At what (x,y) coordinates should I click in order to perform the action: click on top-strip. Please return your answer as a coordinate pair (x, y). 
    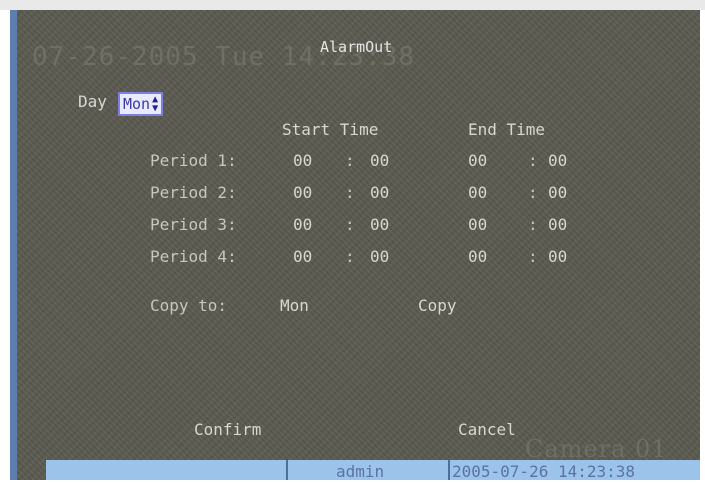
    Looking at the image, I should click on (352, 5).